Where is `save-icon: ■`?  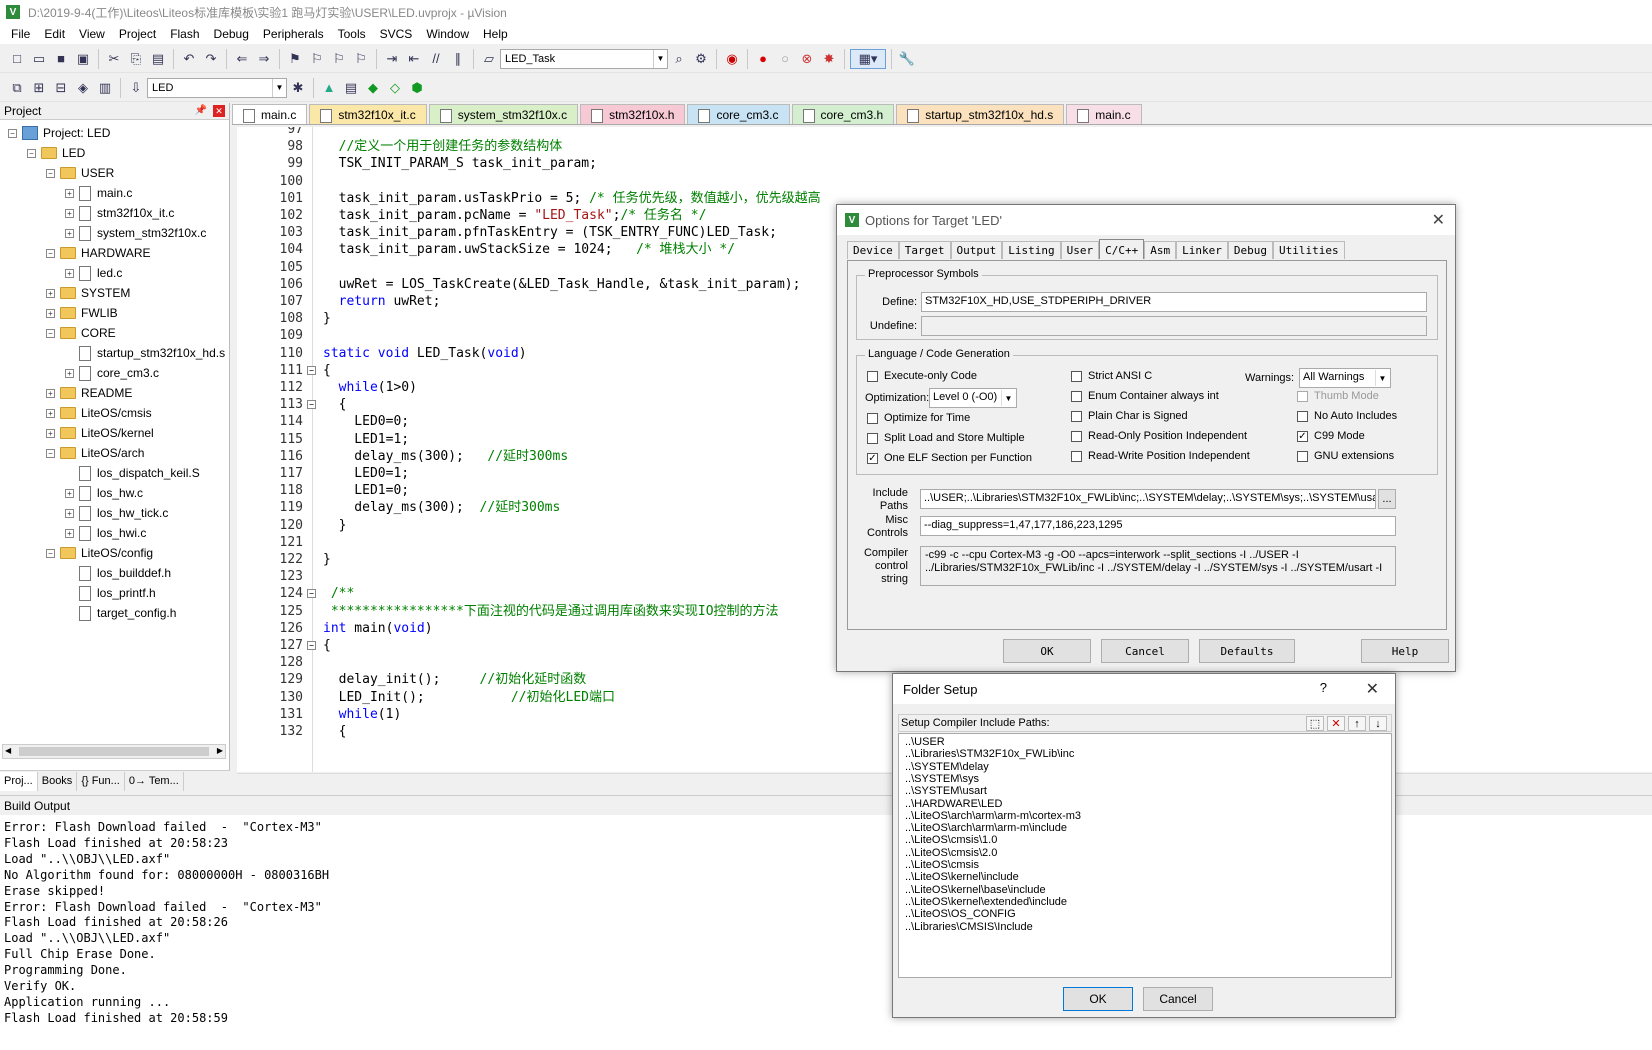 save-icon: ■ is located at coordinates (61, 59).